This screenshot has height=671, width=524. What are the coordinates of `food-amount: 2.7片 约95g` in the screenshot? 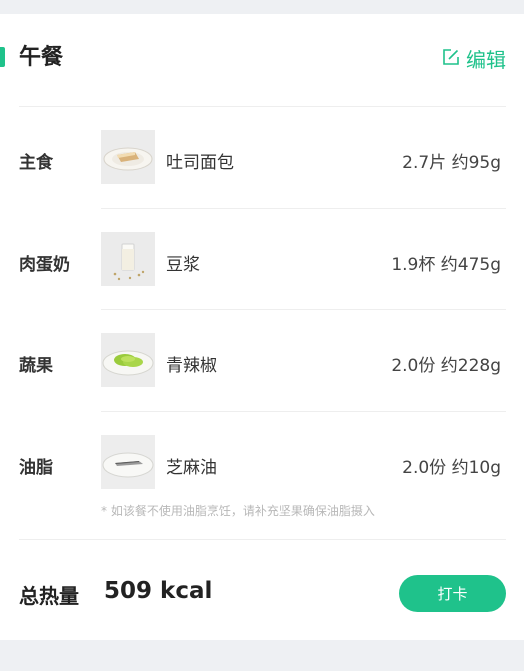 It's located at (451, 163).